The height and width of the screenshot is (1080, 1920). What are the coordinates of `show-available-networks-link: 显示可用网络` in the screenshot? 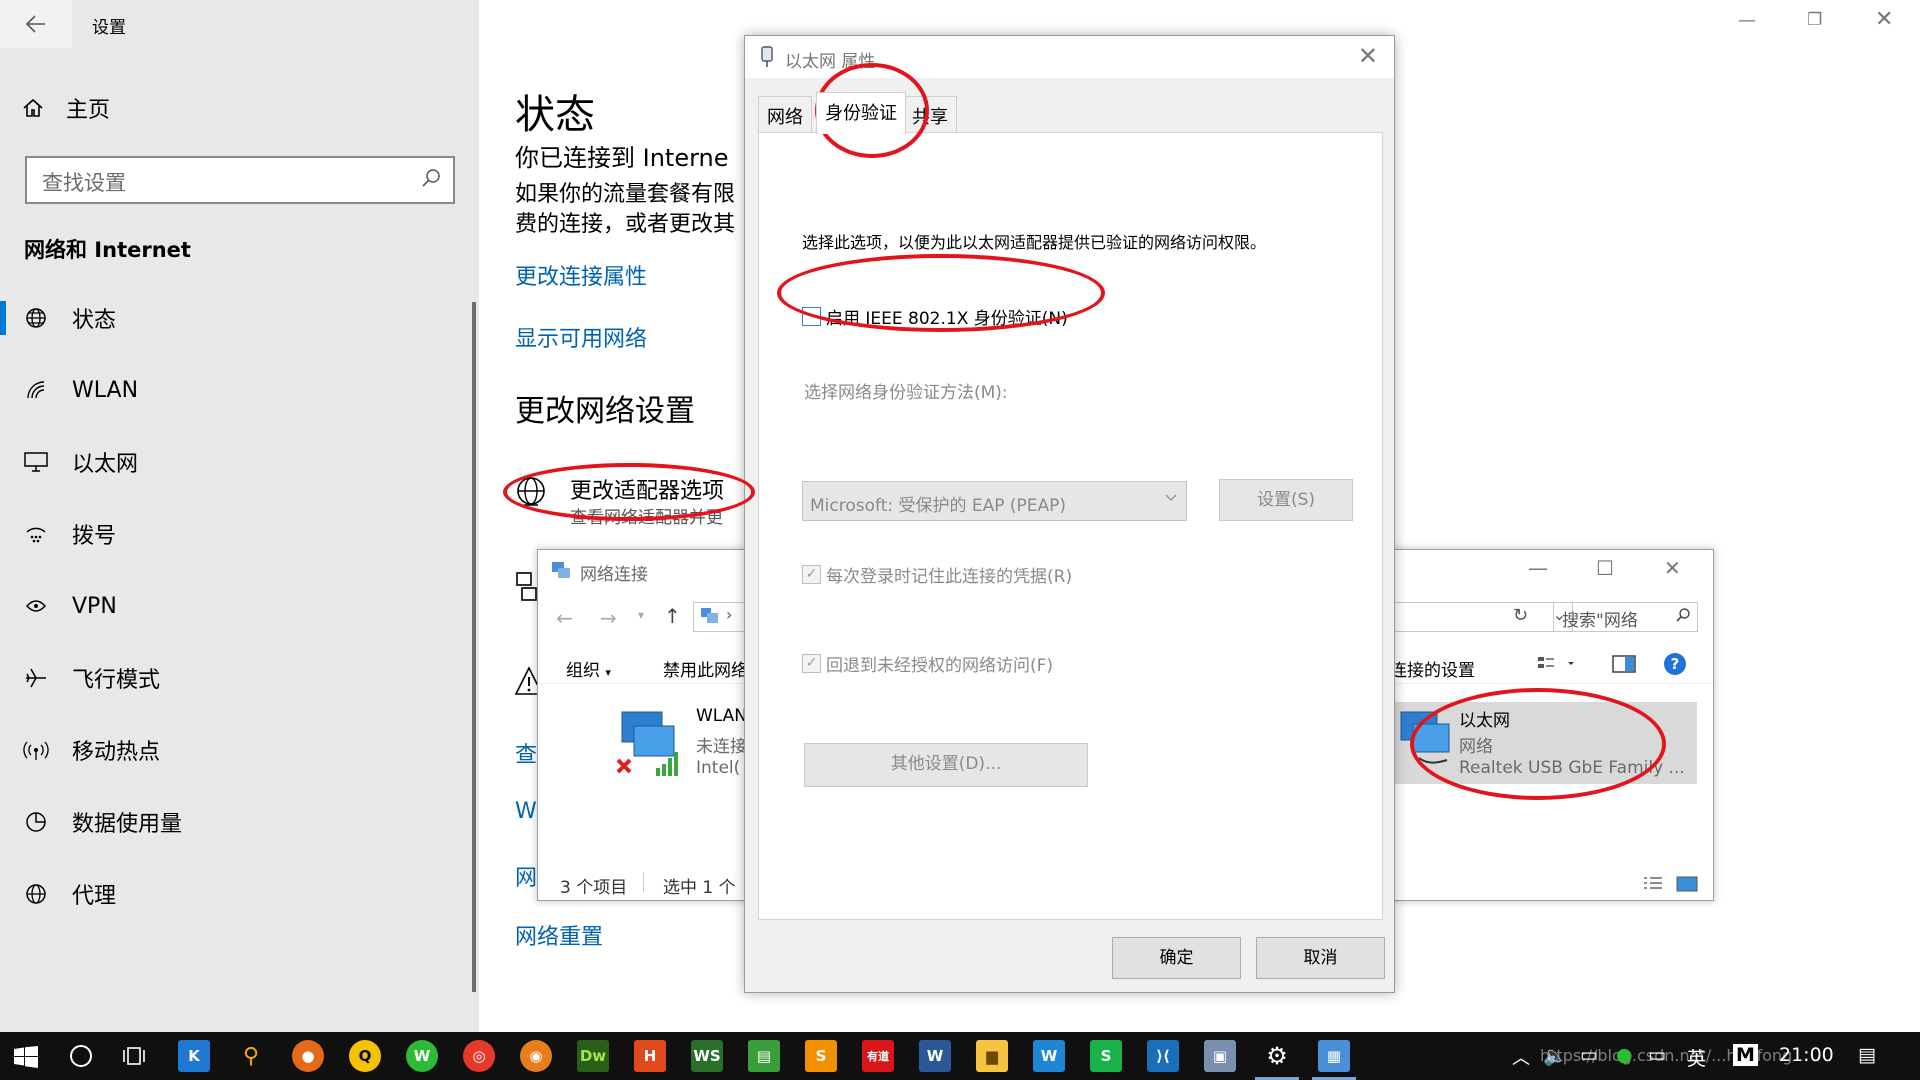 It's located at (581, 337).